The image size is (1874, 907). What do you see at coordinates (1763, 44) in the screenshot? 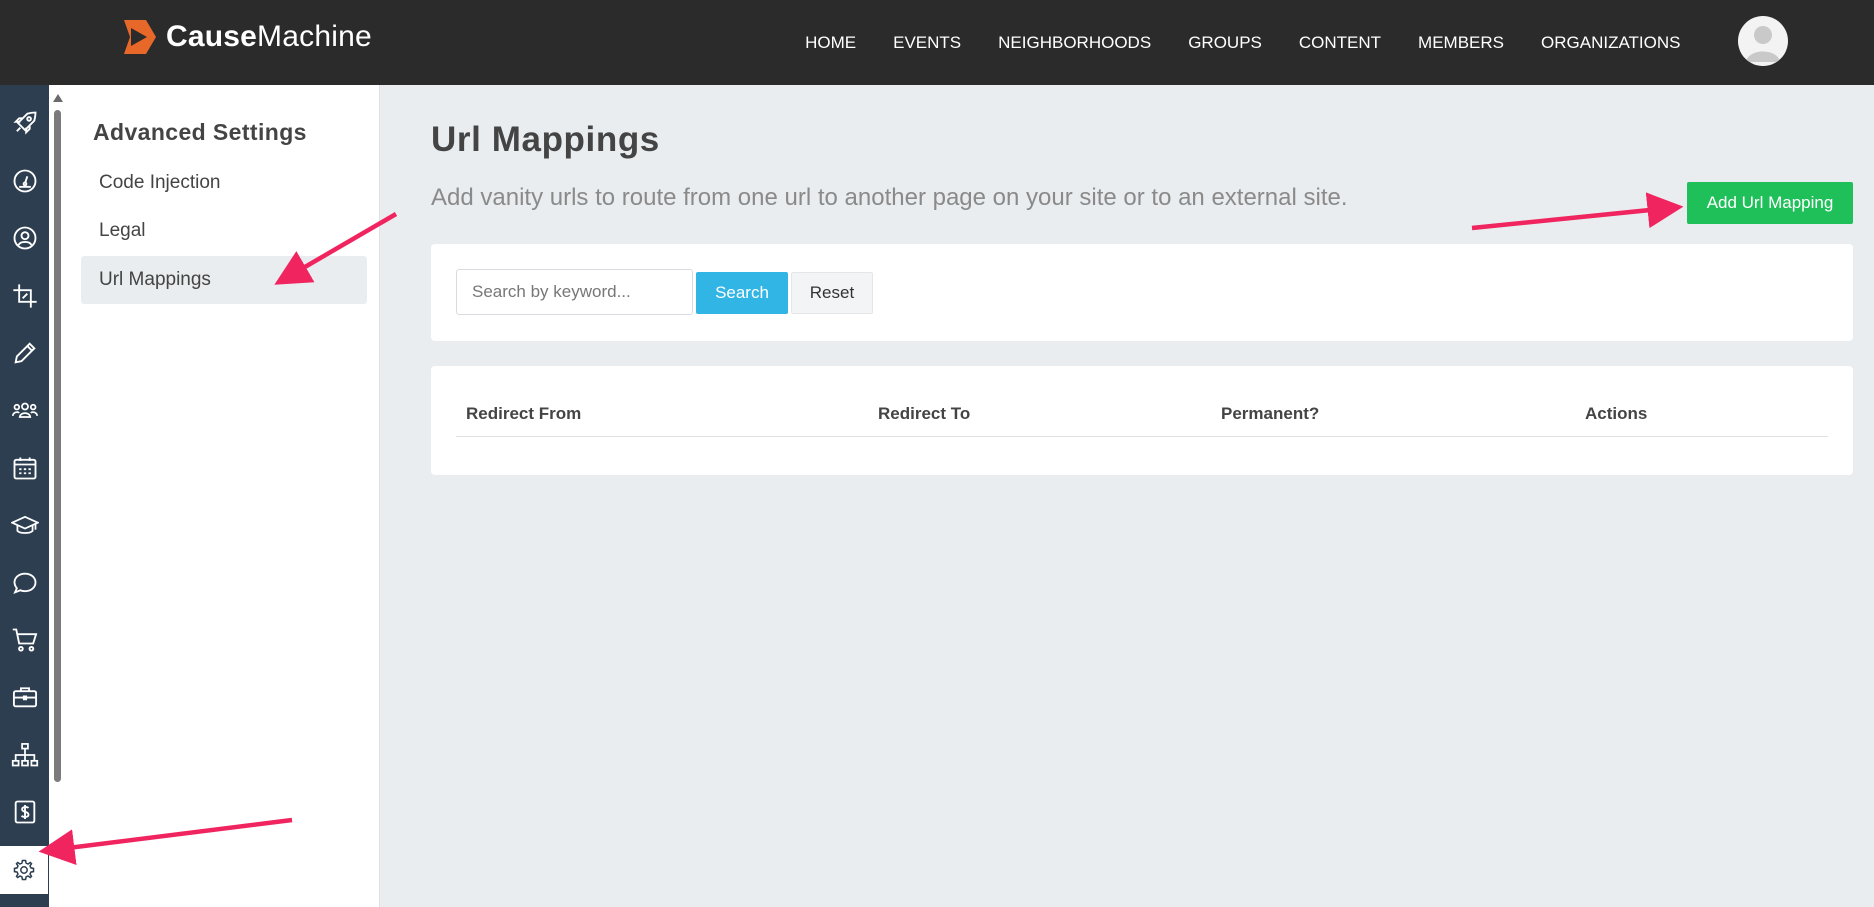
I see `user-silhouette-icon` at bounding box center [1763, 44].